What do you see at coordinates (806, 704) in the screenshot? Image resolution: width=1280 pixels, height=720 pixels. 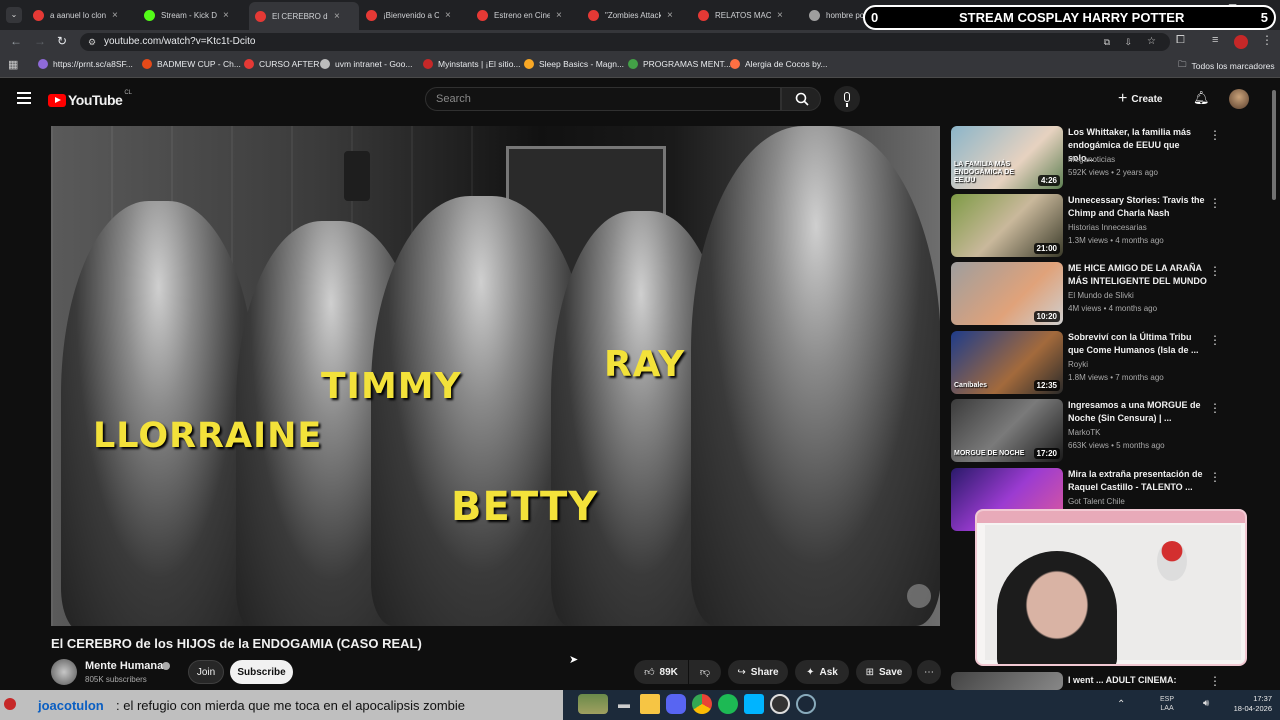 I see `steam-icon` at bounding box center [806, 704].